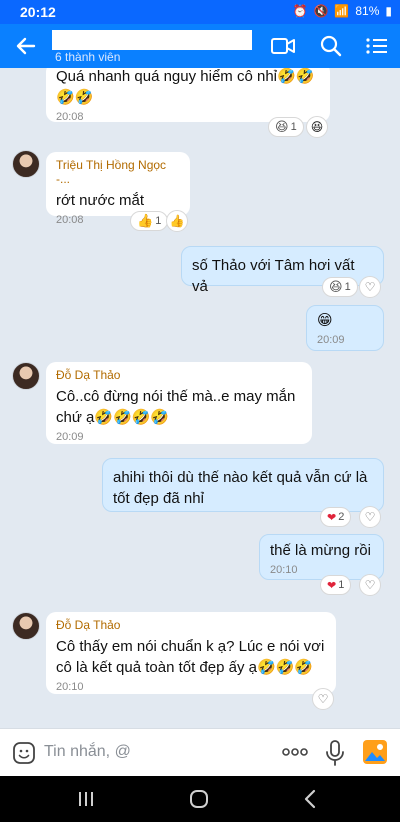  I want to click on emoji-icon, so click(24, 753).